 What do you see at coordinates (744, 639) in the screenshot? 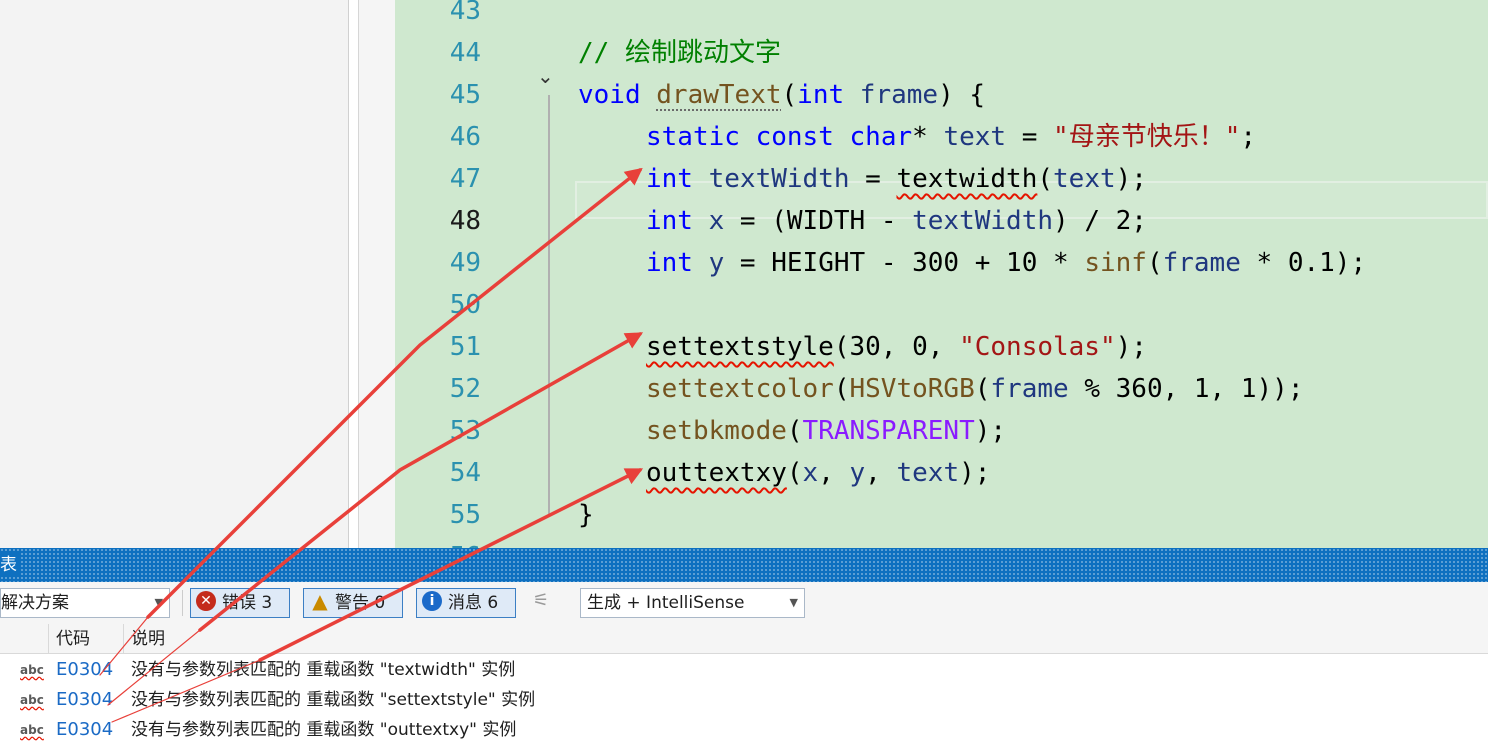
I see `error-grid-header` at bounding box center [744, 639].